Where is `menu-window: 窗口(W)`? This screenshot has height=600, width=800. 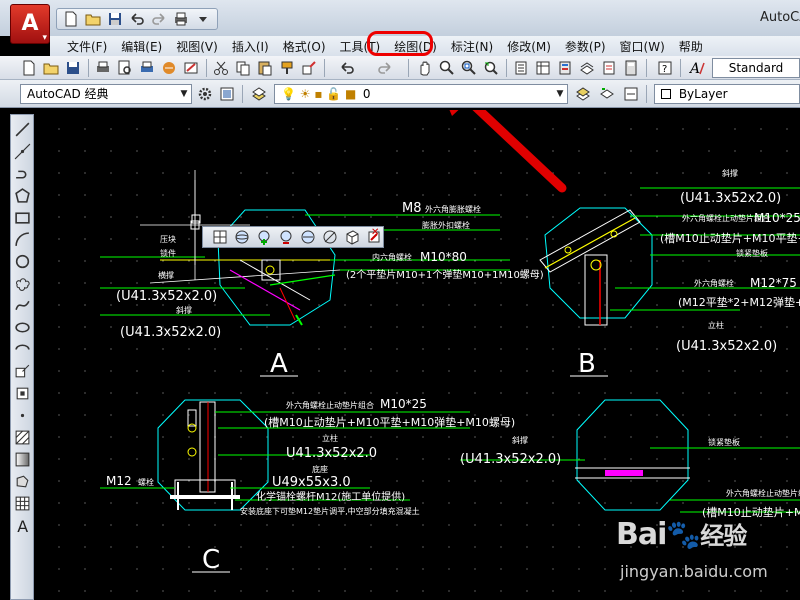 menu-window: 窗口(W) is located at coordinates (642, 46).